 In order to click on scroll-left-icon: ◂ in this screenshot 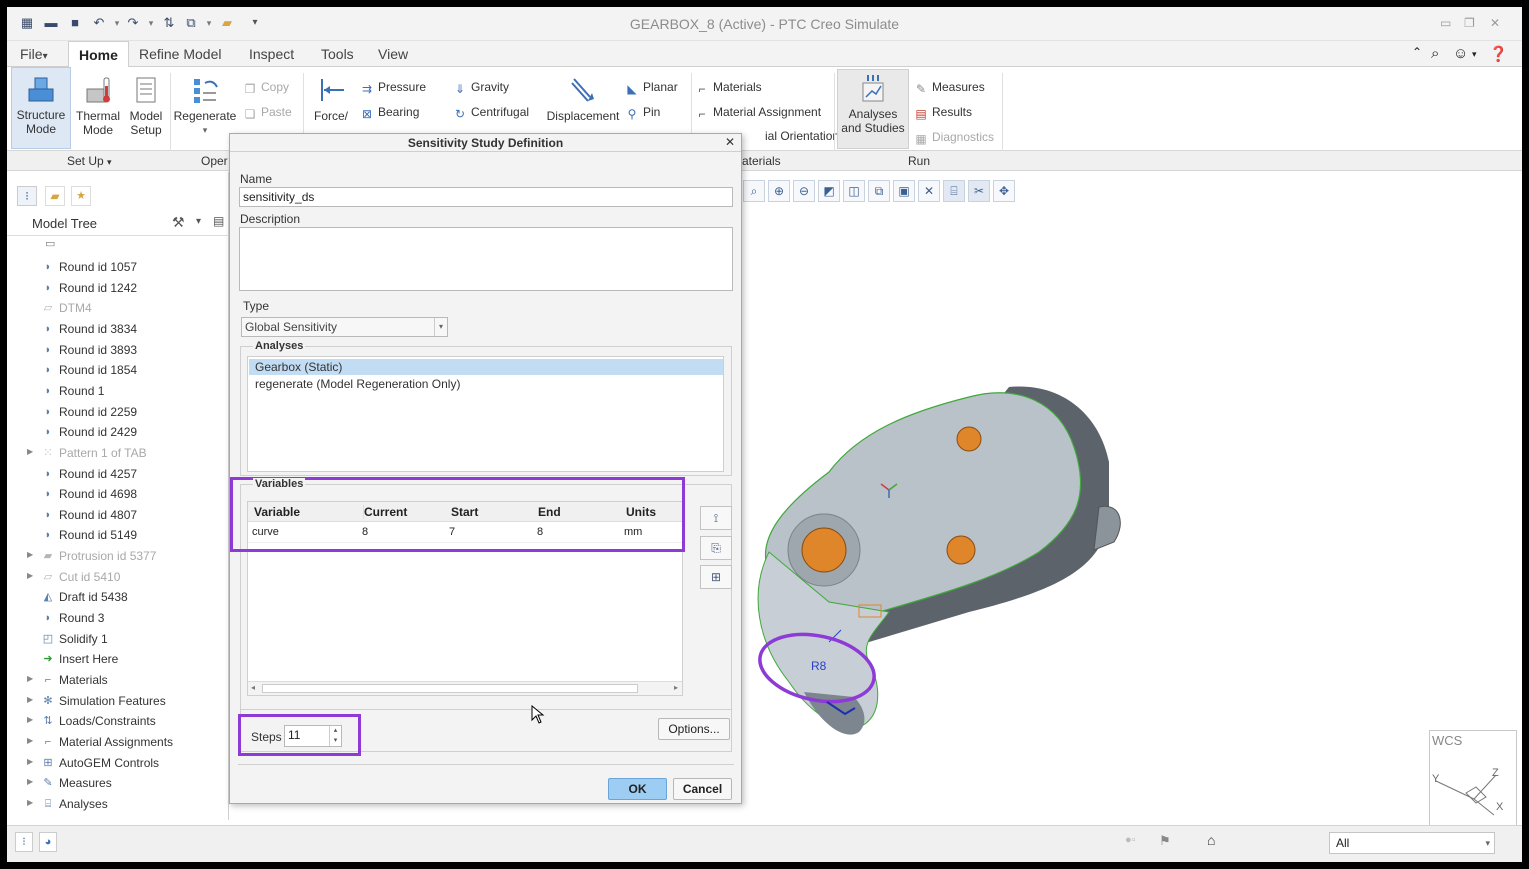, I will do `click(253, 687)`.